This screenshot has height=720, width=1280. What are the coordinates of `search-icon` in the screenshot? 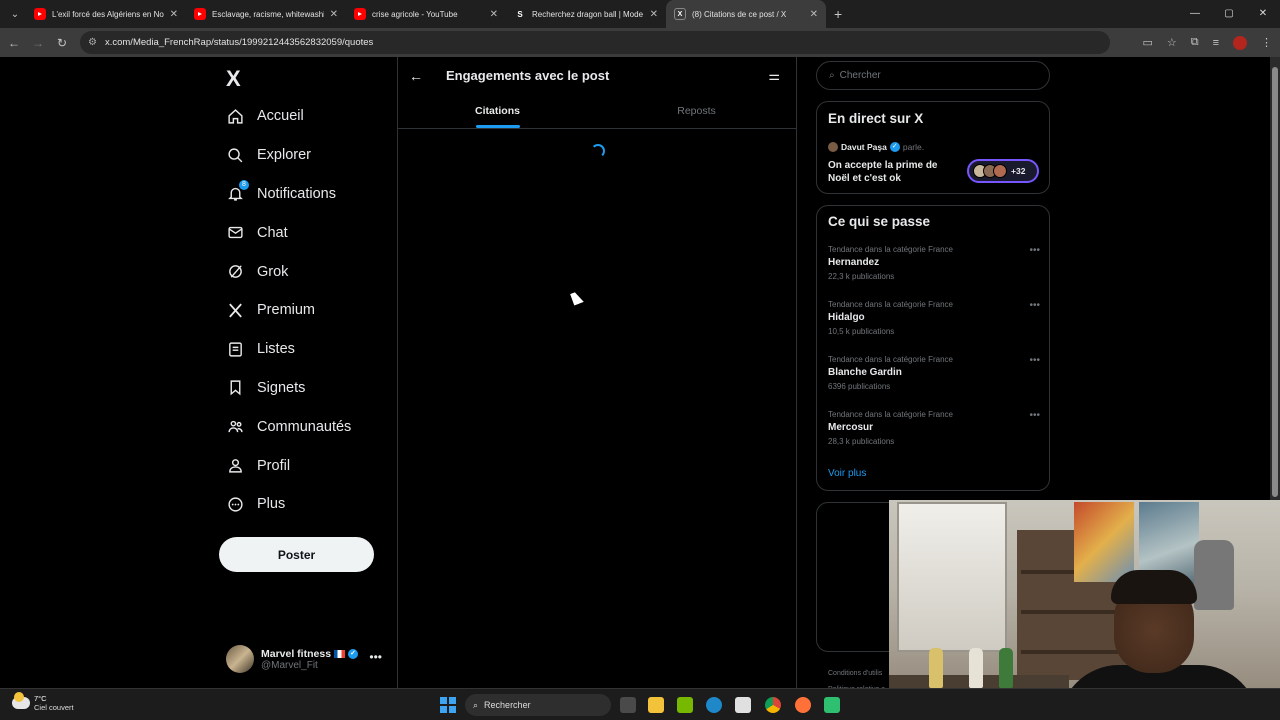 It's located at (235, 155).